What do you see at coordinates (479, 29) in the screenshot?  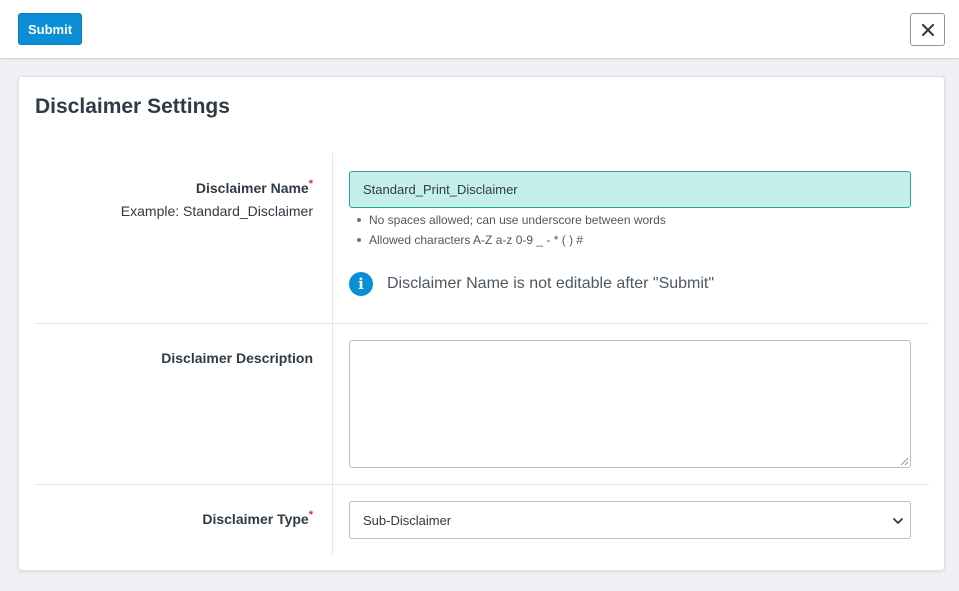 I see `top-toolbar: Submit` at bounding box center [479, 29].